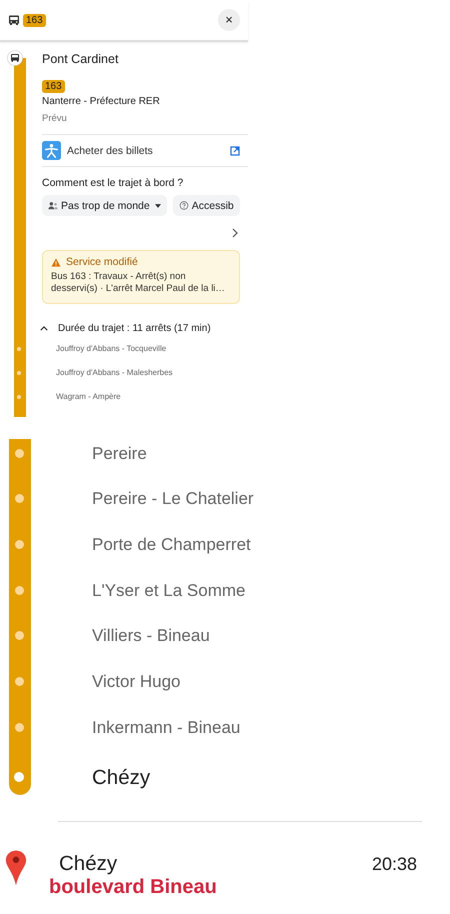 This screenshot has width=450, height=914. What do you see at coordinates (121, 777) in the screenshot?
I see `stop-name: Chézy` at bounding box center [121, 777].